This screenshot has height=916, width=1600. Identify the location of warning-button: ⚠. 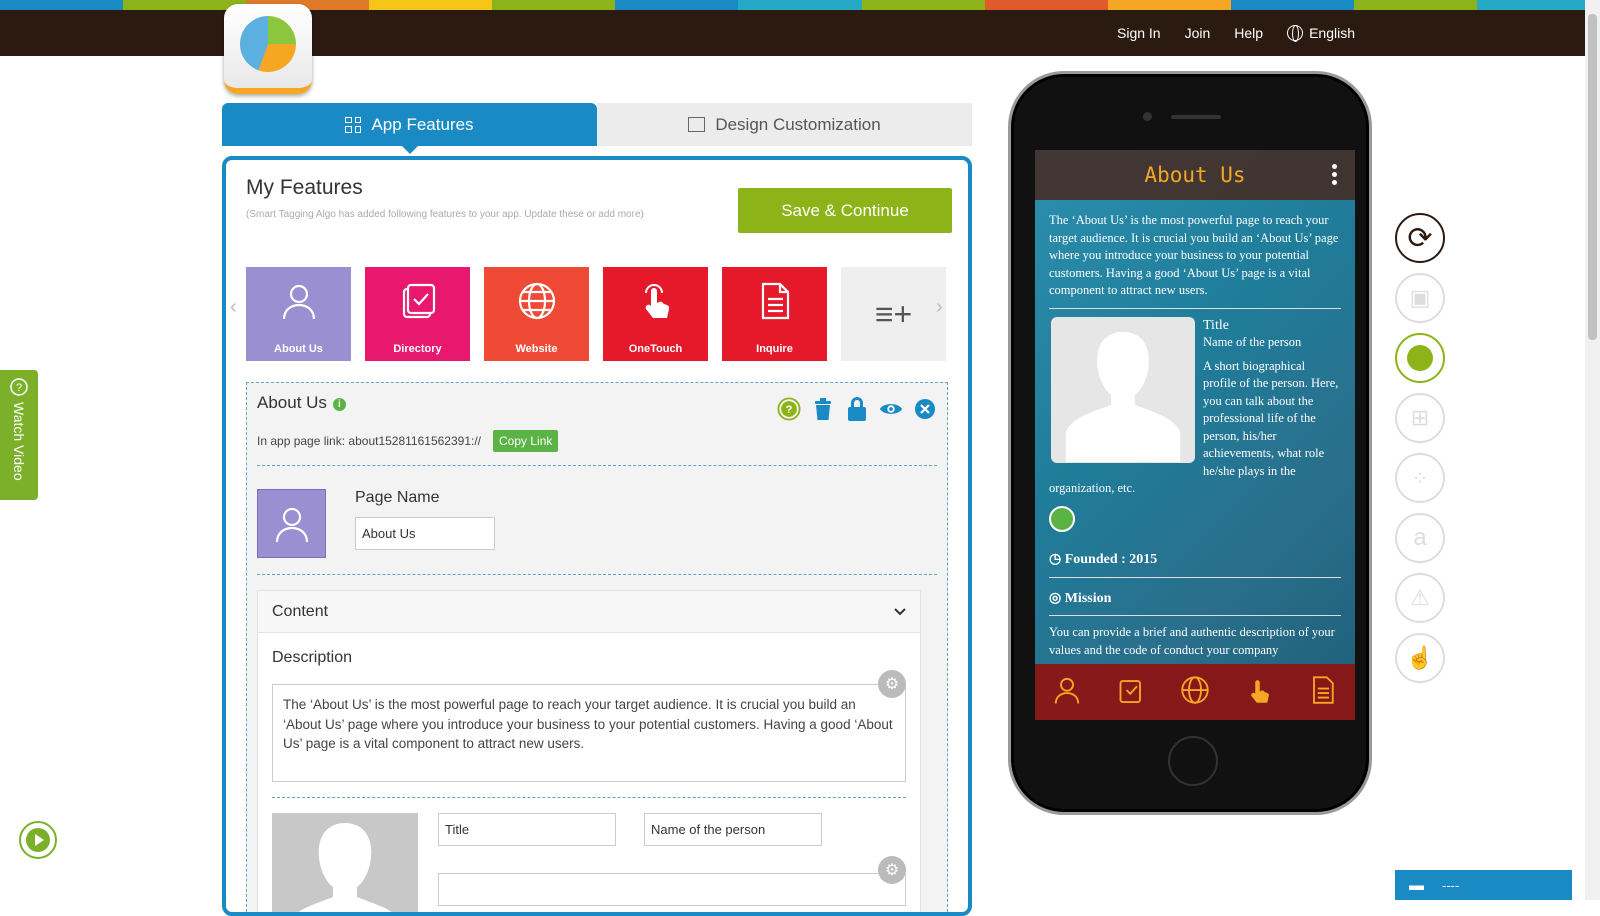
(1420, 598).